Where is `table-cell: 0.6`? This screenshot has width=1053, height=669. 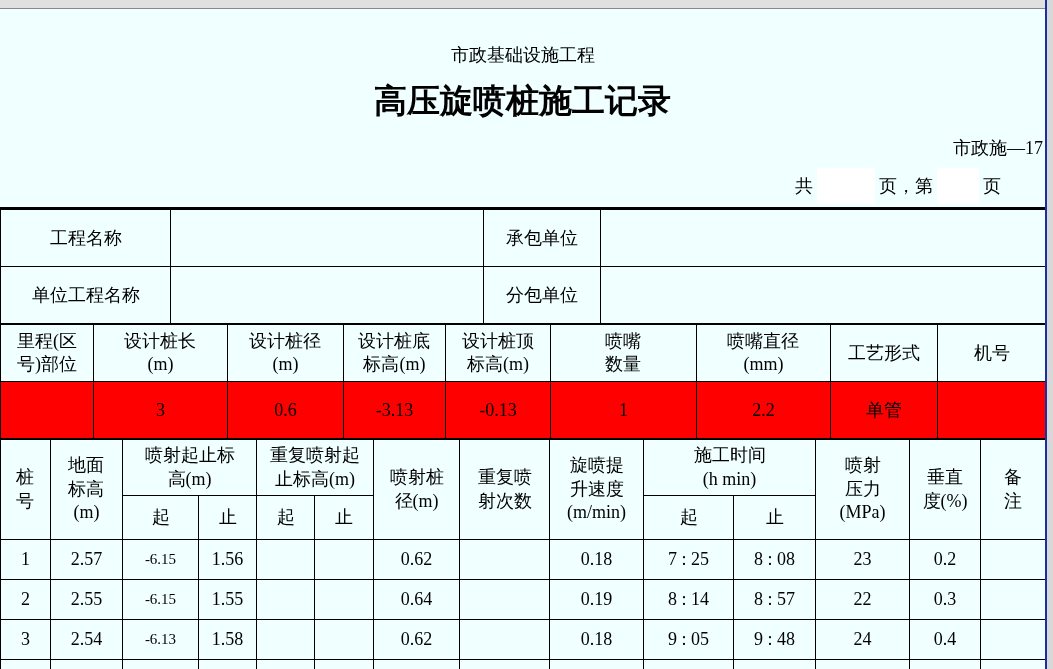
table-cell: 0.6 is located at coordinates (285, 410).